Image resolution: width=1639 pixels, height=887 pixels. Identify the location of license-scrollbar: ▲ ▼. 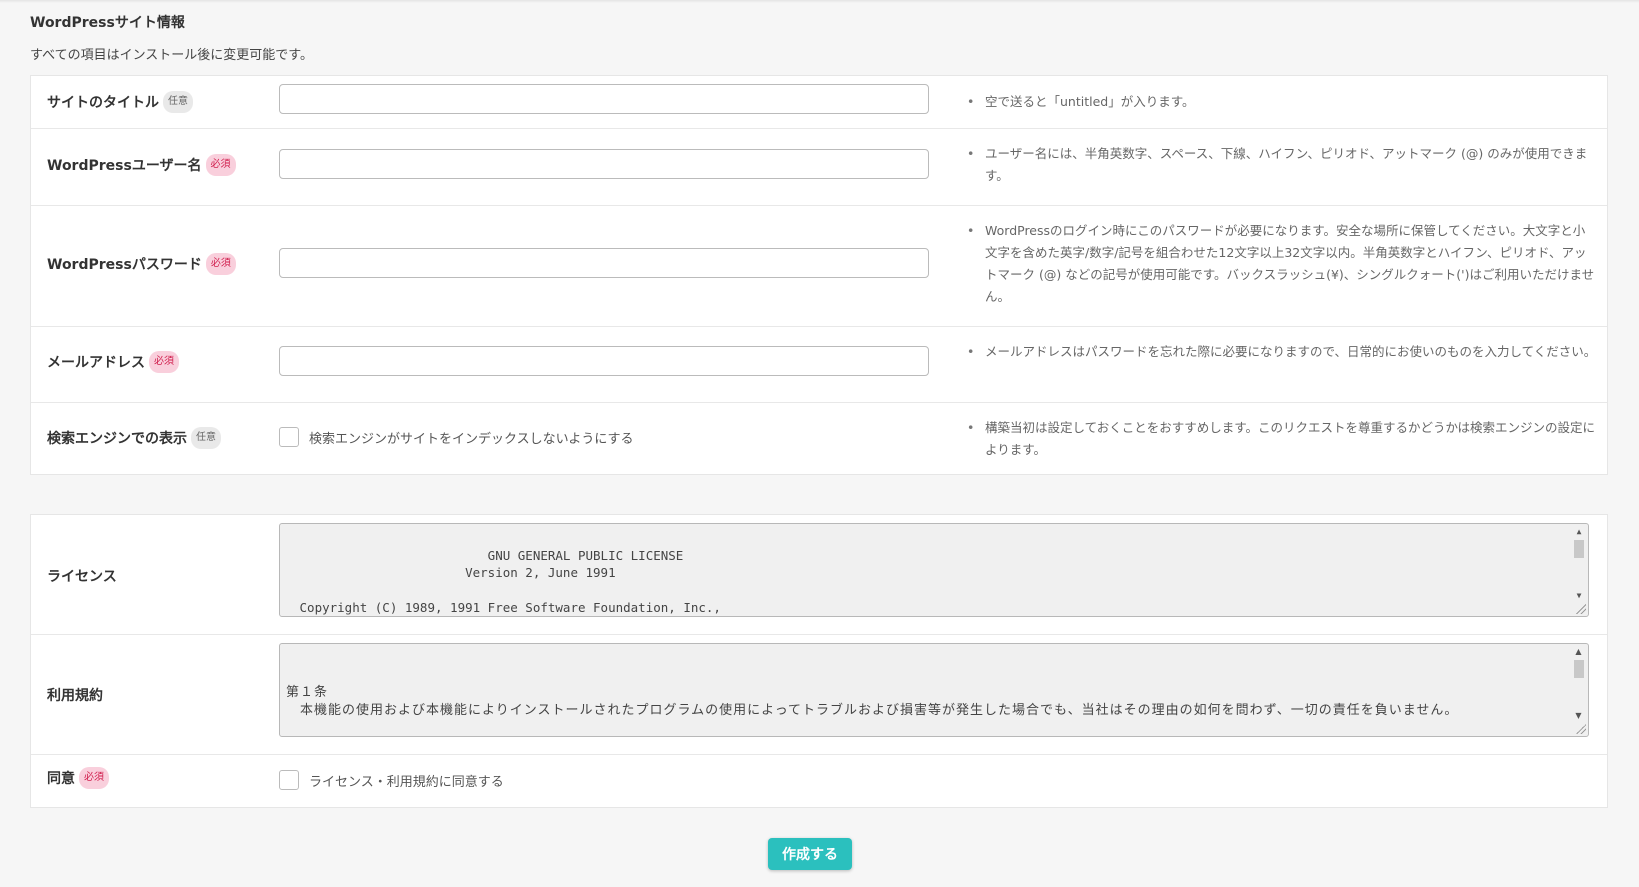
(1579, 564).